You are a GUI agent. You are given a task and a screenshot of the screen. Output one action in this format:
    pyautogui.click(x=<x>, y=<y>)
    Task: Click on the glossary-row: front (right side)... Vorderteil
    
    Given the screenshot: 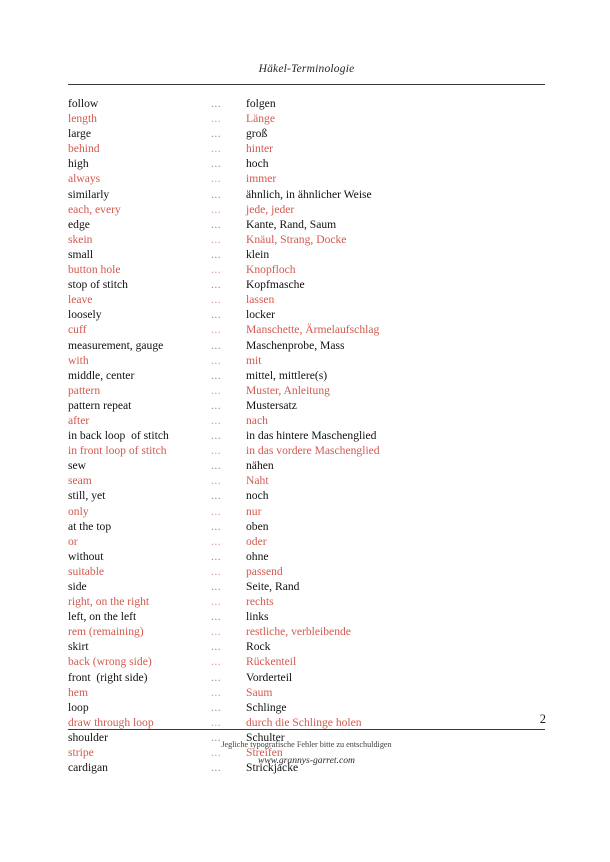 What is the action you would take?
    pyautogui.click(x=306, y=677)
    